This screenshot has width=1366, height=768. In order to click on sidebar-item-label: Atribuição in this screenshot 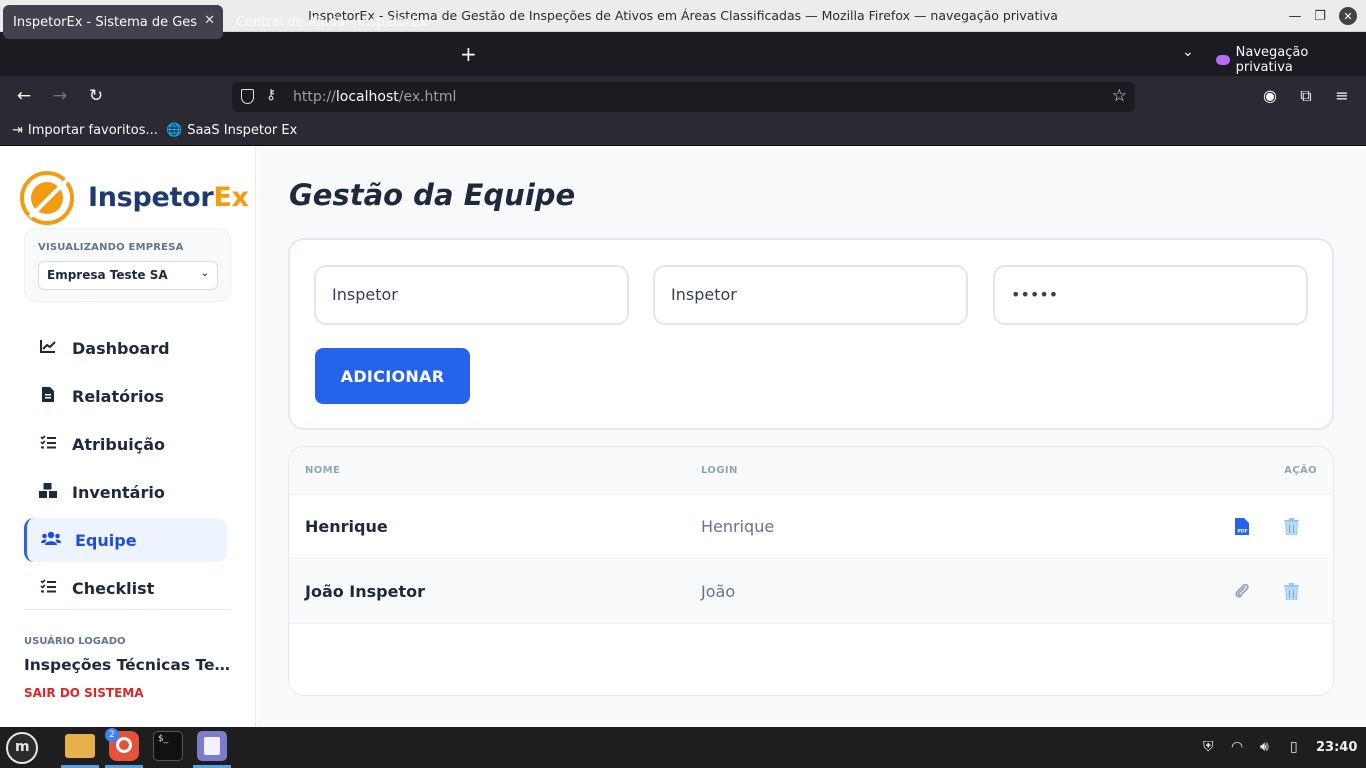, I will do `click(119, 444)`.